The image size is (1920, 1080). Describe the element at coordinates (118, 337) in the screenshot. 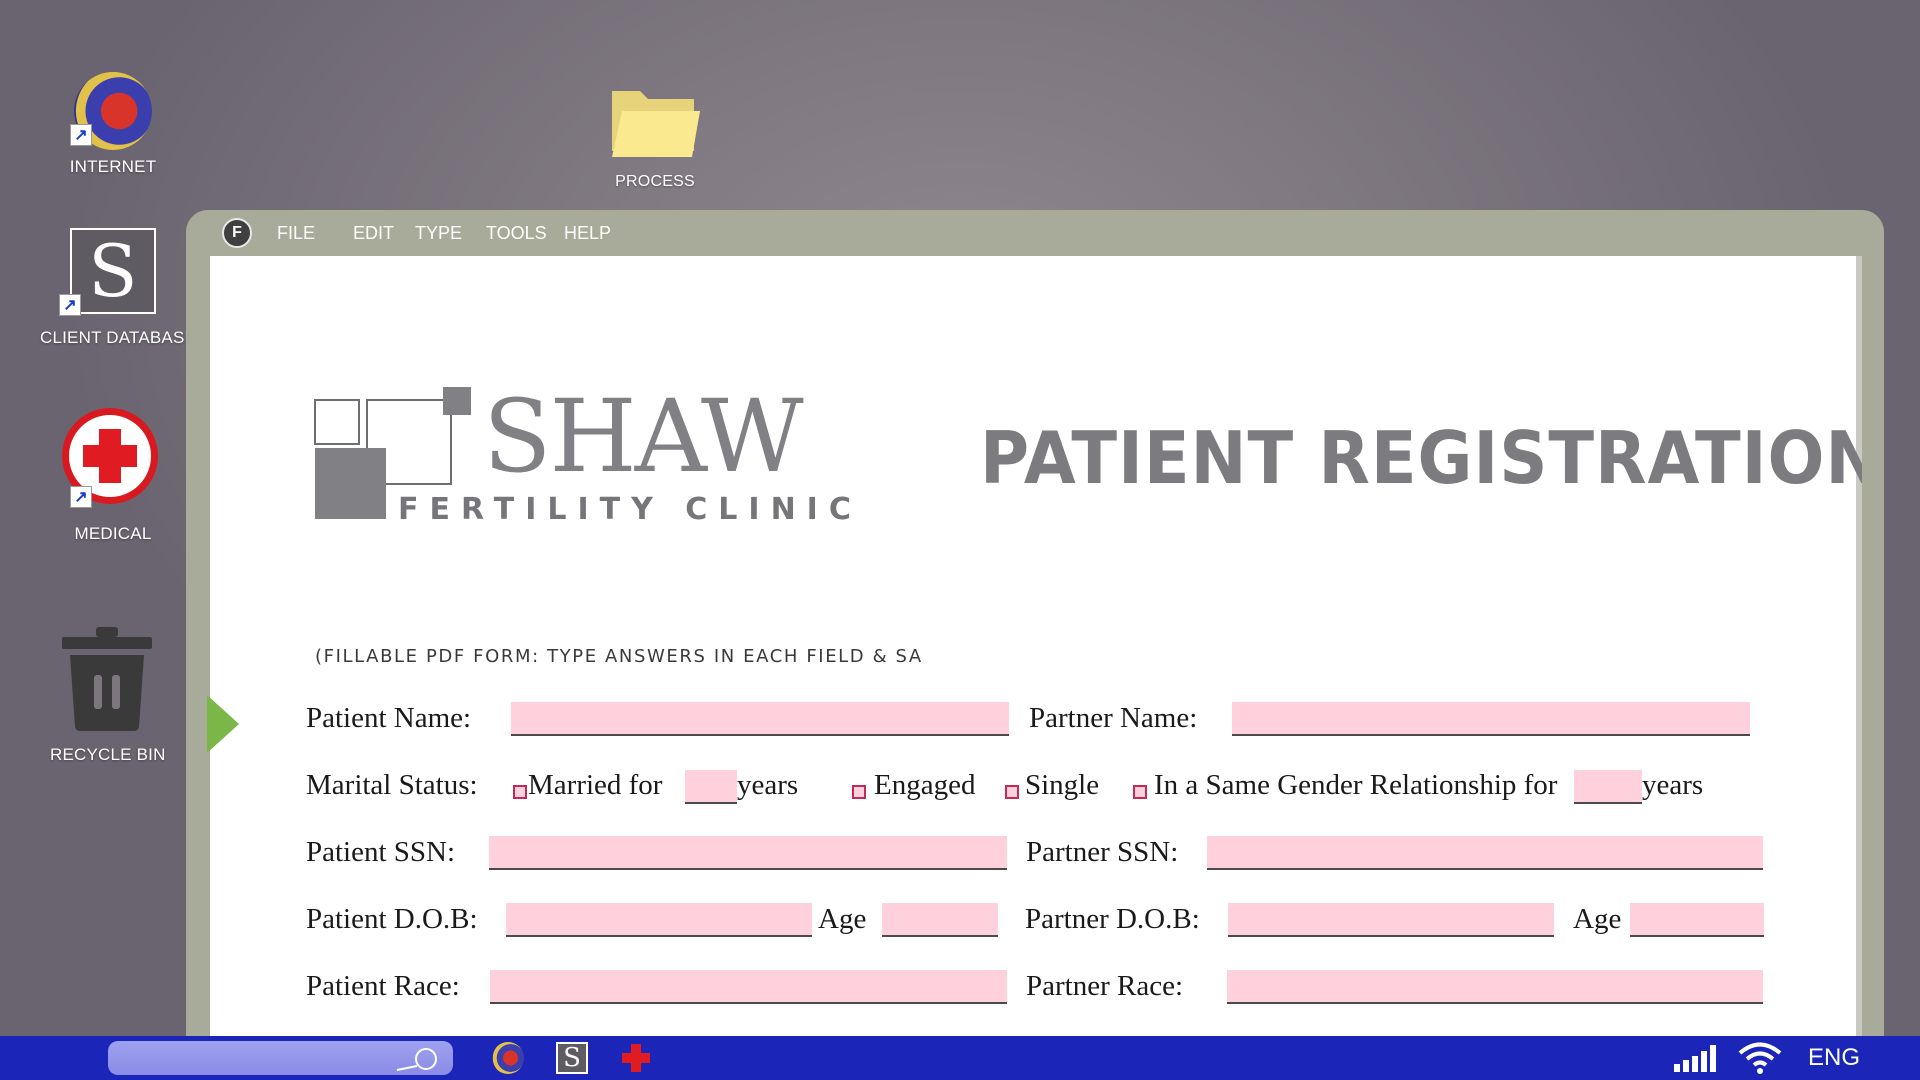

I see `desktop-icon-label: CLIENT DATABASE` at that location.